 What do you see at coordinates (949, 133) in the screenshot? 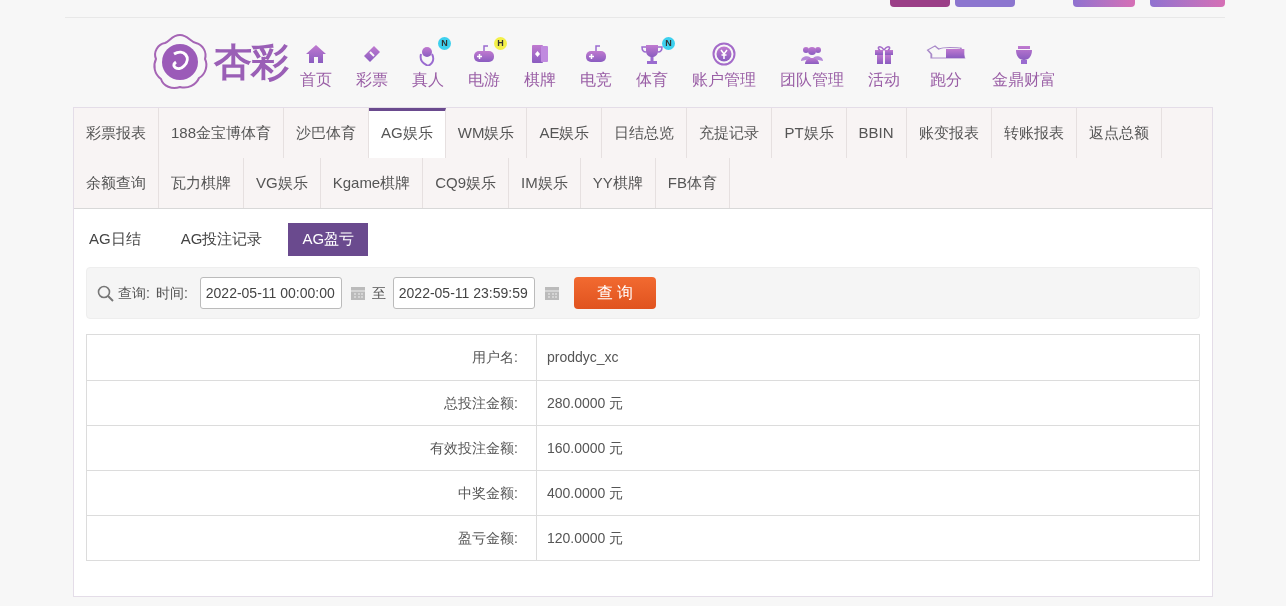
I see `report-tab: 账变报表` at bounding box center [949, 133].